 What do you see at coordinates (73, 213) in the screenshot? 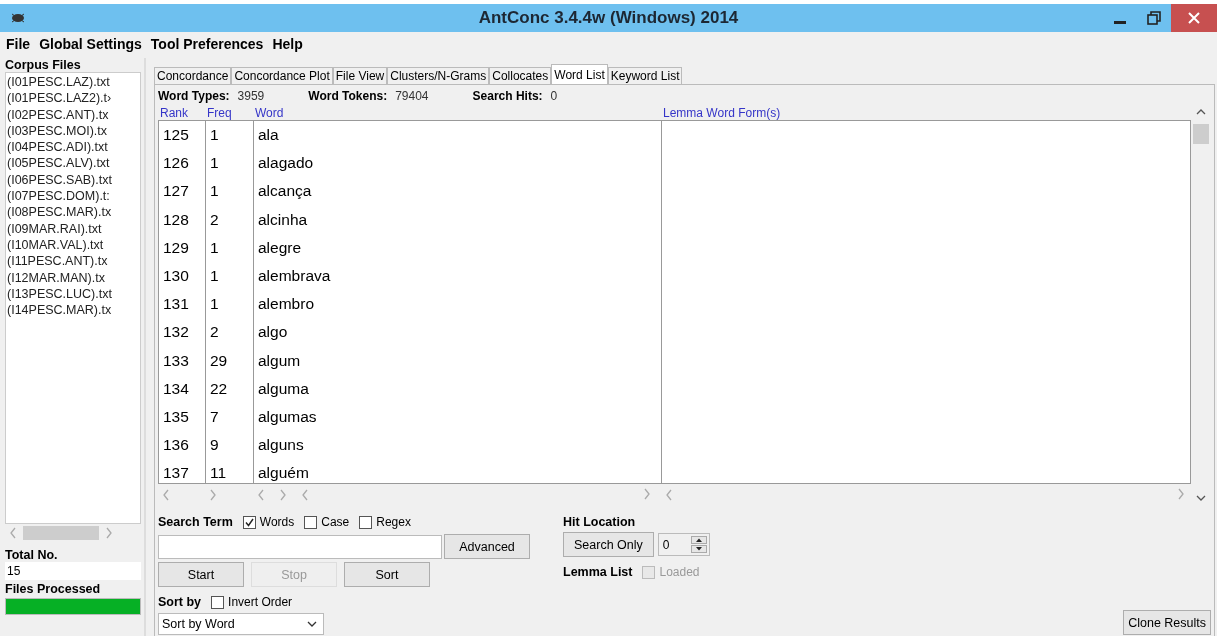
I see `corpus-file-entry: (I08PESC.MAR).tx` at bounding box center [73, 213].